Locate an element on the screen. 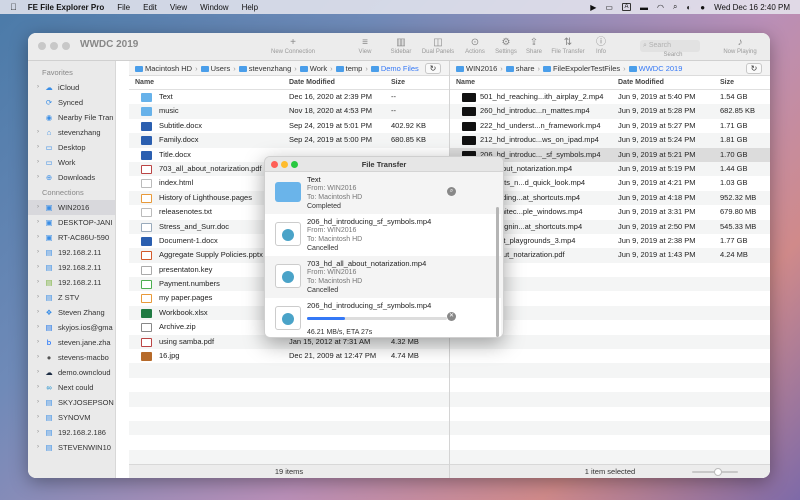 The height and width of the screenshot is (500, 800). reveal-in-finder-icon: ⌕ is located at coordinates (451, 191).